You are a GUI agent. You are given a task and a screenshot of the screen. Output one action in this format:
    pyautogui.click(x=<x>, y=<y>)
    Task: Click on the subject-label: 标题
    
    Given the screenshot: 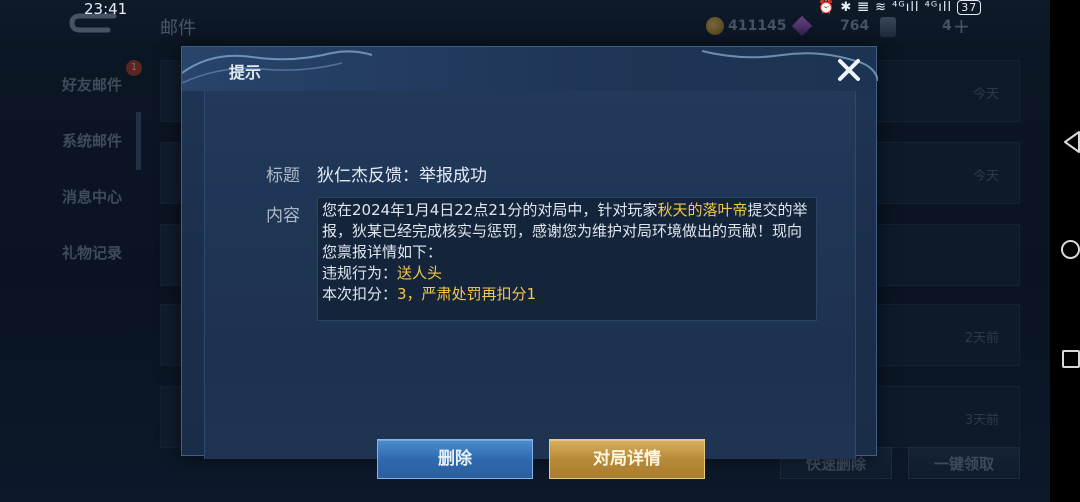 What is the action you would take?
    pyautogui.click(x=283, y=176)
    